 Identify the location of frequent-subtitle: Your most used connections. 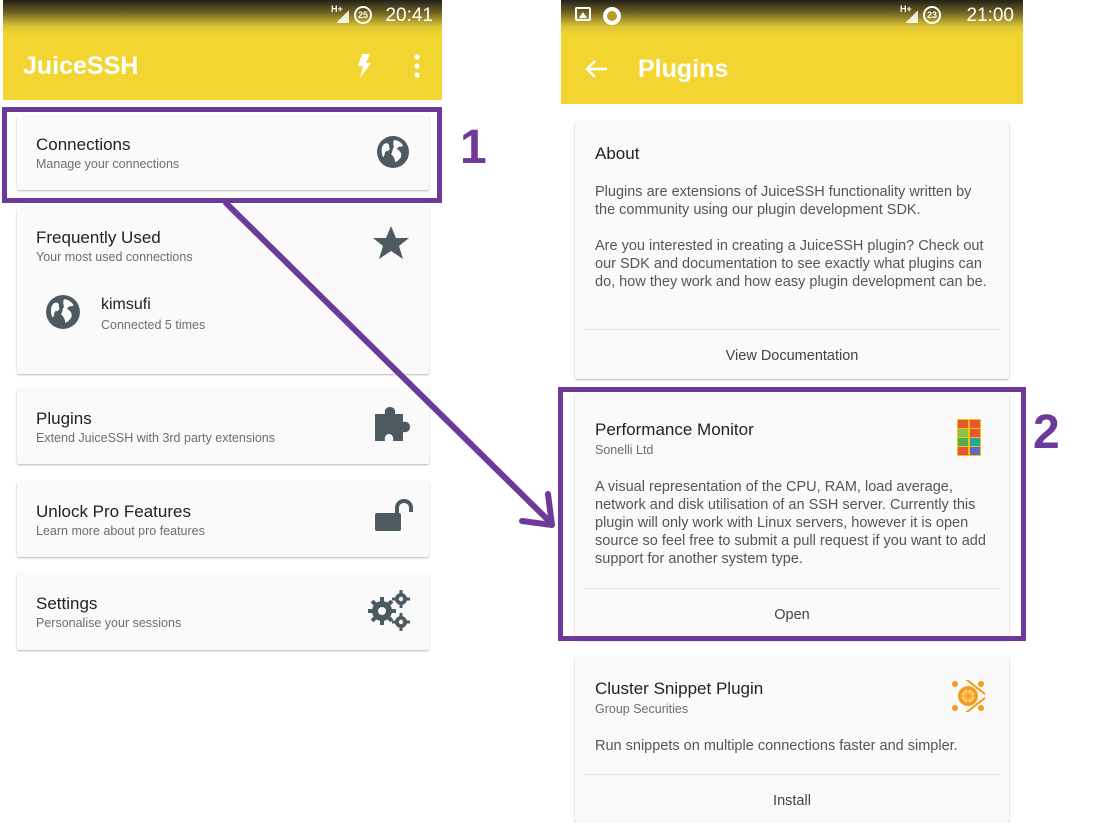
(114, 257).